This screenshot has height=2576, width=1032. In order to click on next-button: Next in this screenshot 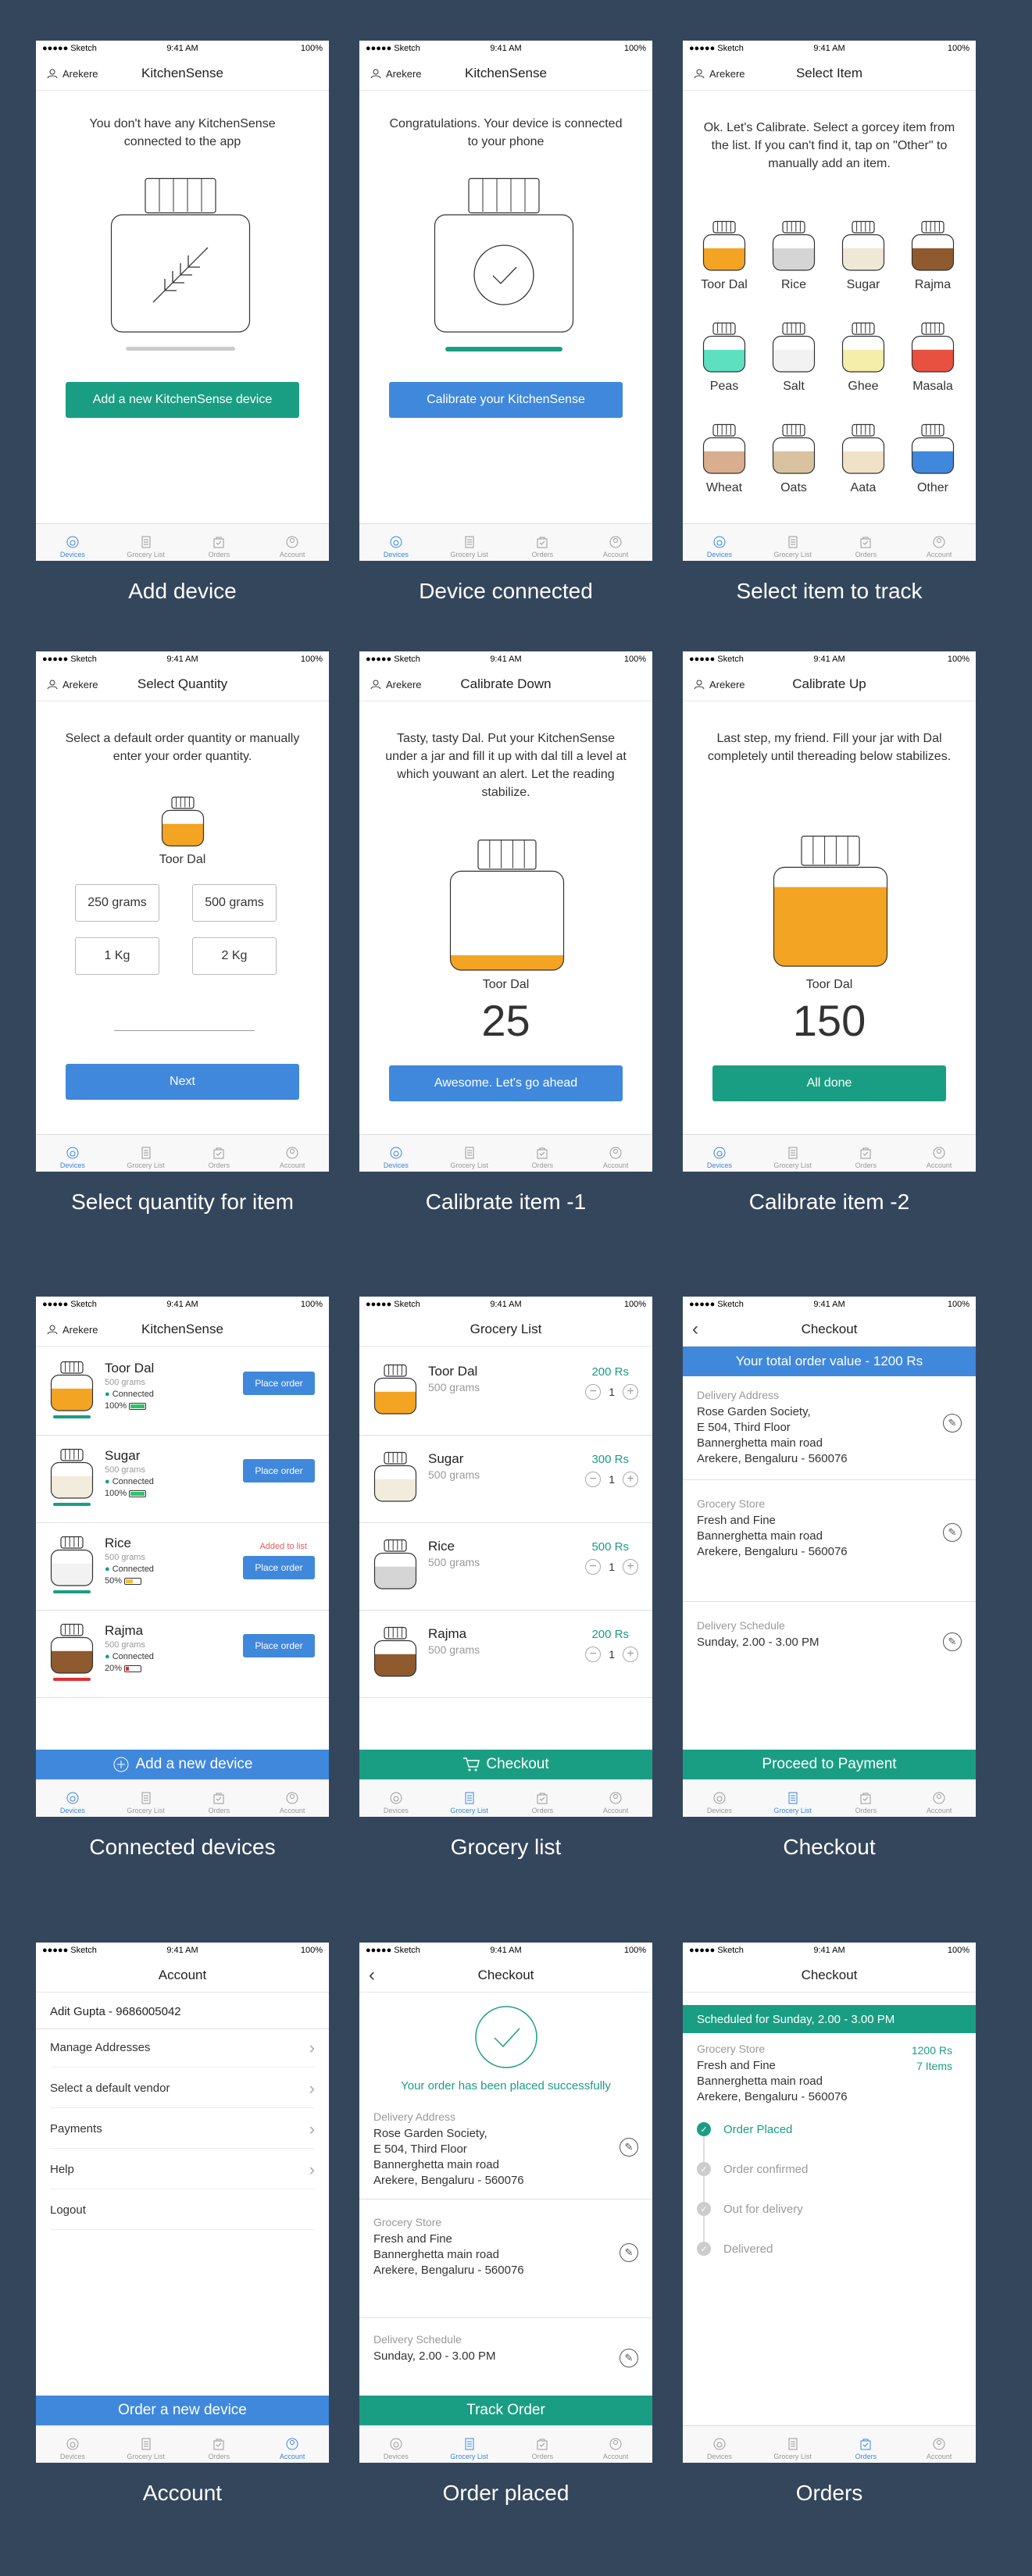, I will do `click(182, 1082)`.